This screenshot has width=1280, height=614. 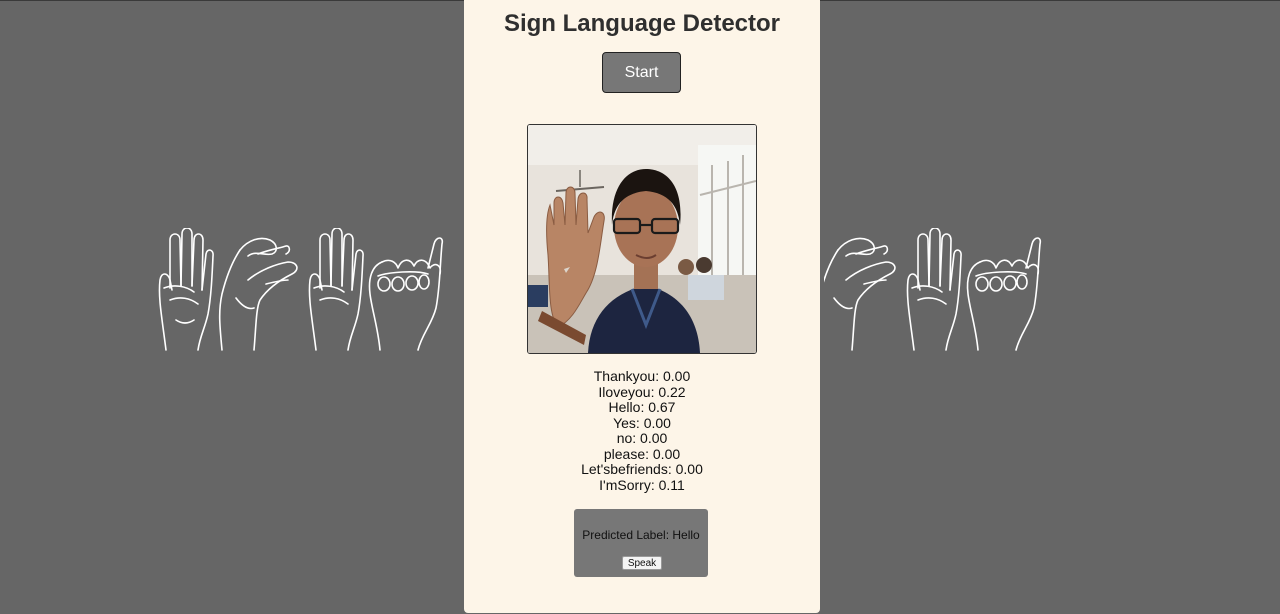 What do you see at coordinates (642, 422) in the screenshot?
I see `score-row: Yes: 0.00` at bounding box center [642, 422].